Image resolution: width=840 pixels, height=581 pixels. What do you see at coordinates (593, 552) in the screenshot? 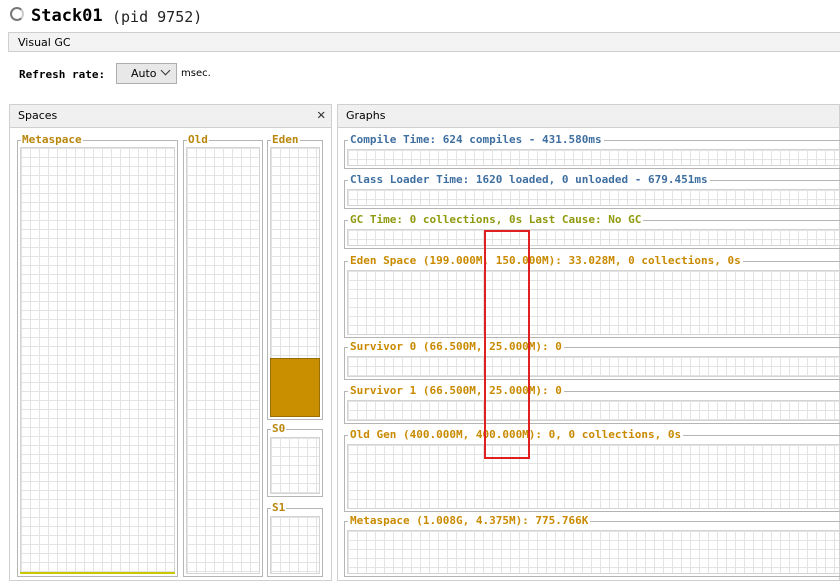
I see `metaspace-graph-grid` at bounding box center [593, 552].